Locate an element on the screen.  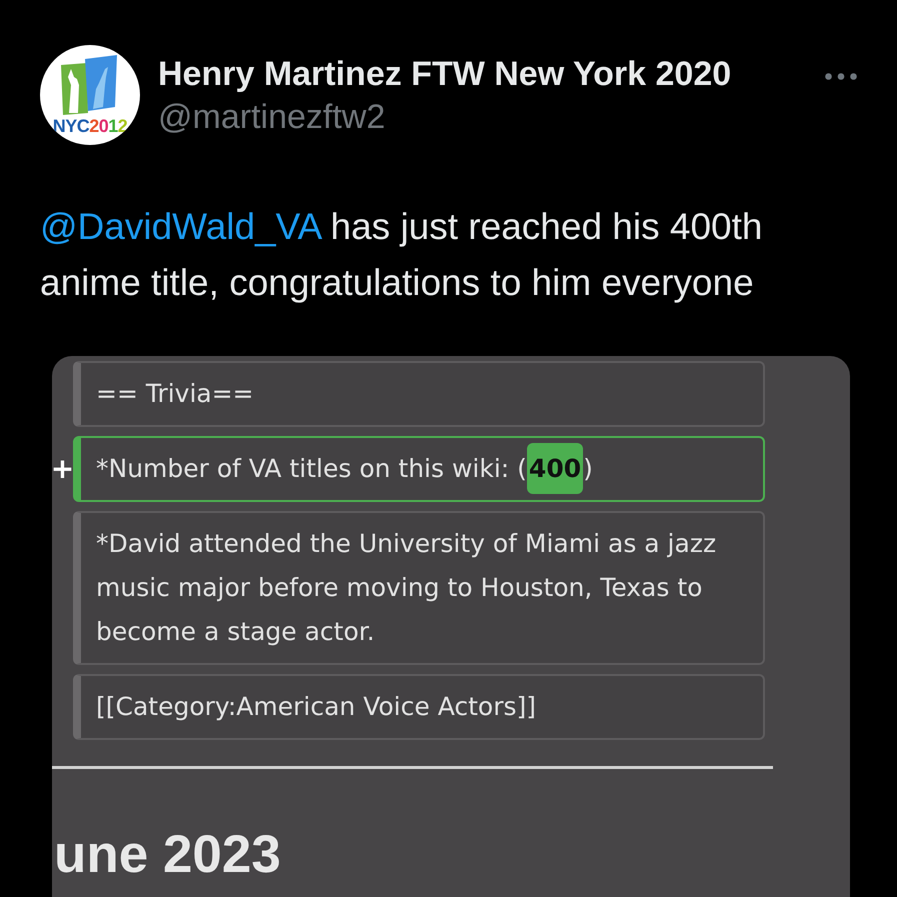
added-line-marker: + is located at coordinates (63, 469).